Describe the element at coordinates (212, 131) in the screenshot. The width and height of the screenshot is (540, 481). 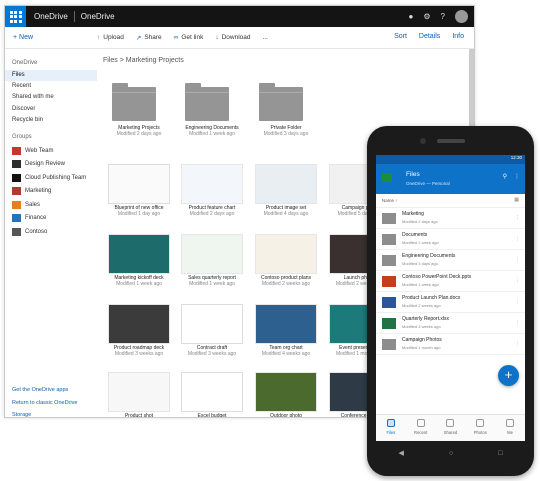
I see `file-caption: Engineering Documents Modified 1 week ago` at that location.